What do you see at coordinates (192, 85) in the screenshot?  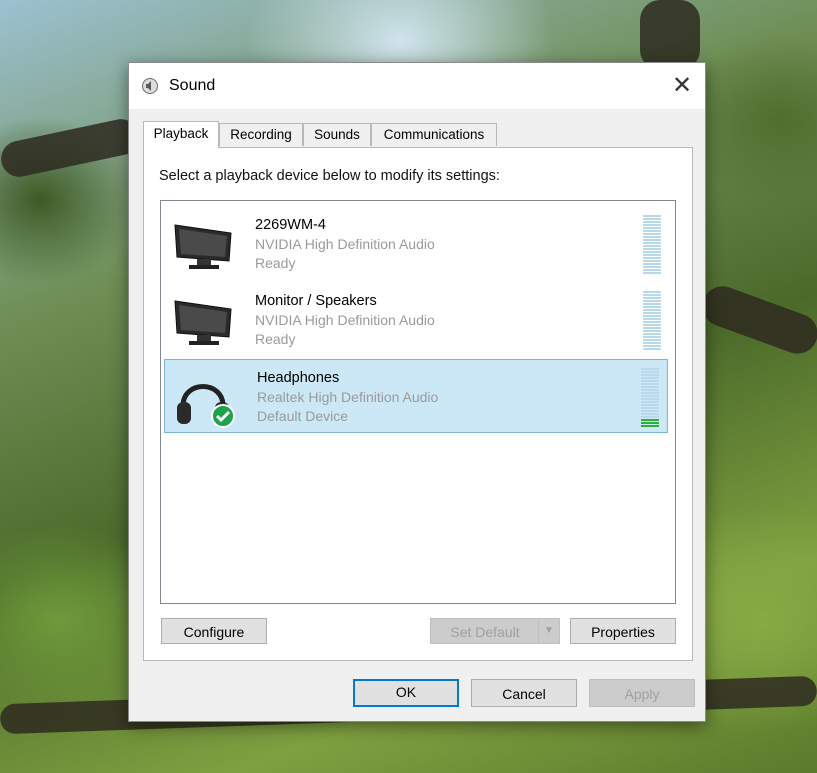 I see `window-title: Sound` at bounding box center [192, 85].